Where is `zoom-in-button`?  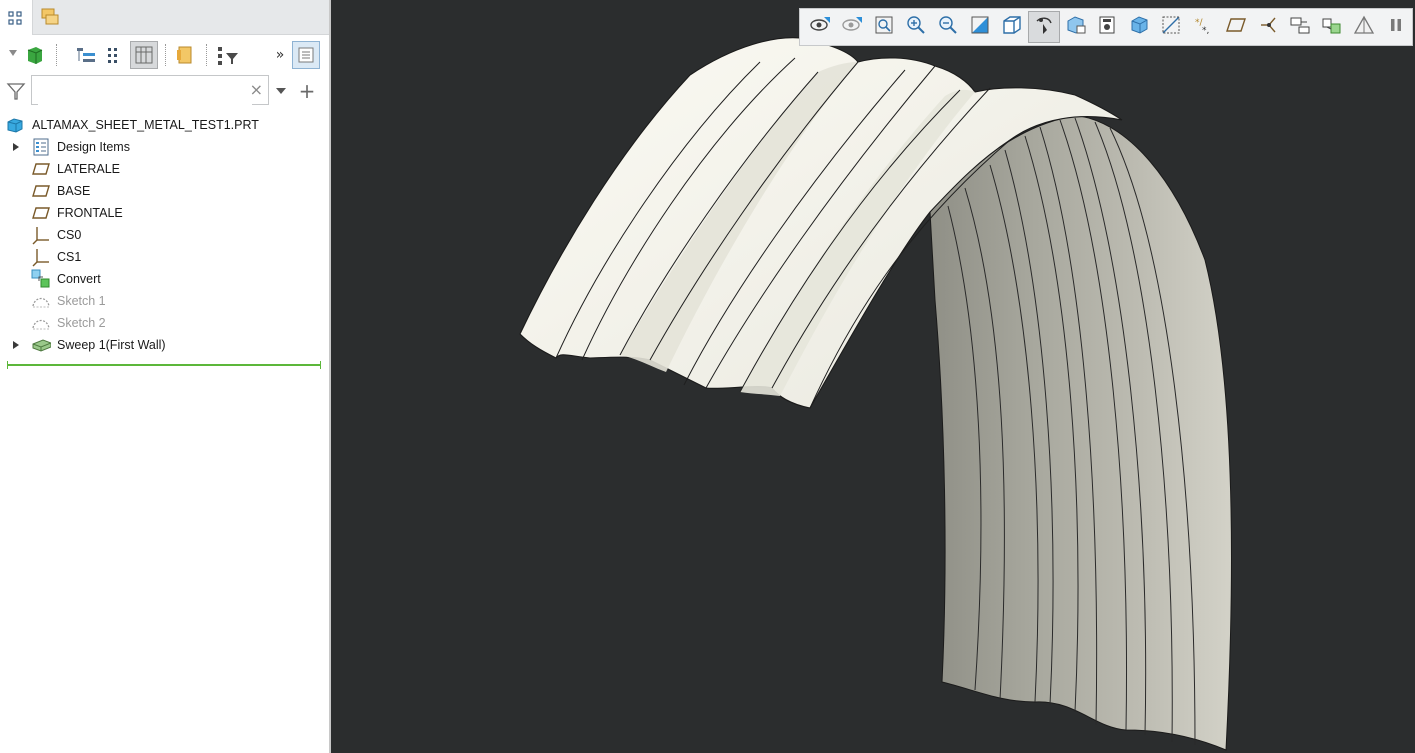
zoom-in-button is located at coordinates (916, 27).